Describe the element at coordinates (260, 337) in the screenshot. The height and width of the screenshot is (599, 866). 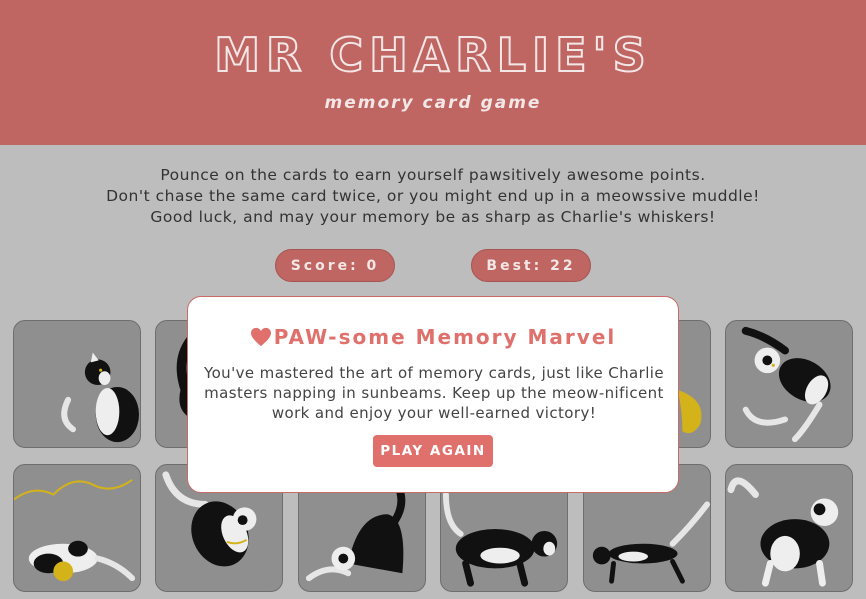
I see `heart-icon` at that location.